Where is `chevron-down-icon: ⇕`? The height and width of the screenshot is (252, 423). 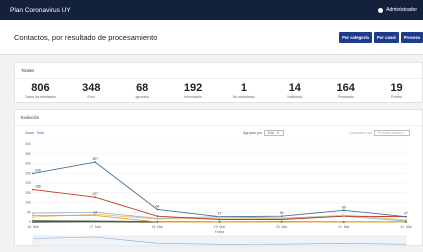 chevron-down-icon: ⇕ is located at coordinates (278, 133).